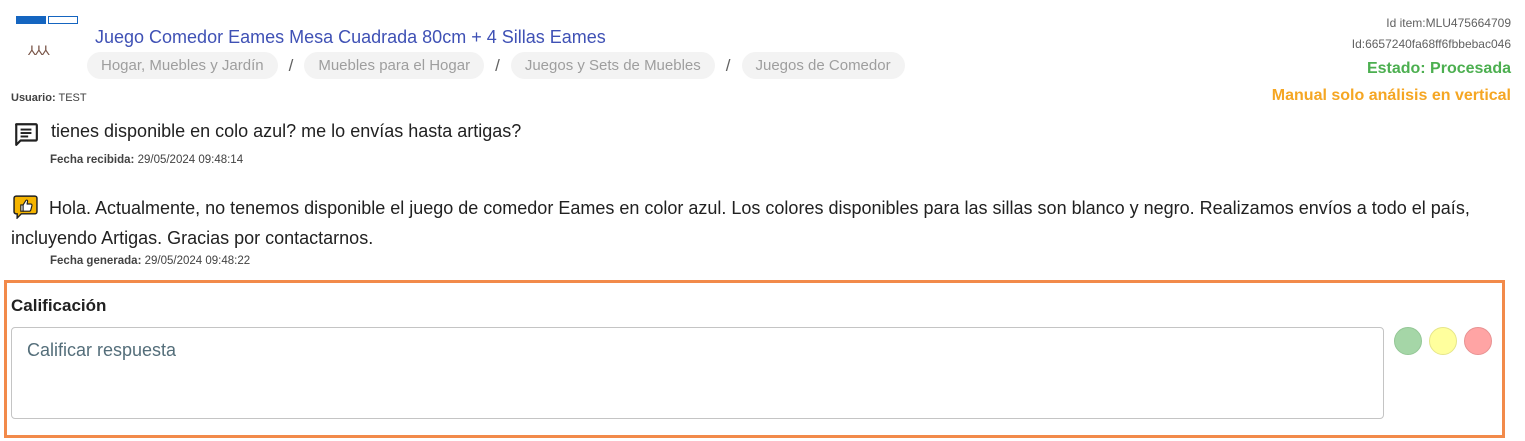 This screenshot has width=1525, height=441. I want to click on item-id: Id item:MLU475664709, so click(1448, 23).